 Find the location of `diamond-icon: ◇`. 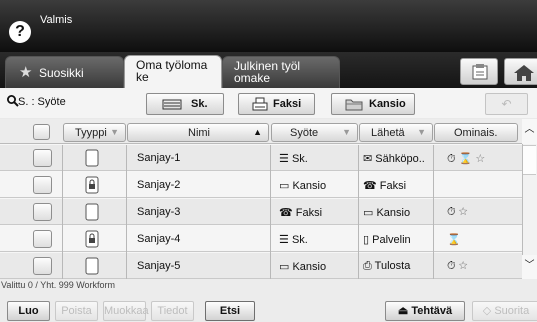

diamond-icon: ◇ is located at coordinates (487, 311).